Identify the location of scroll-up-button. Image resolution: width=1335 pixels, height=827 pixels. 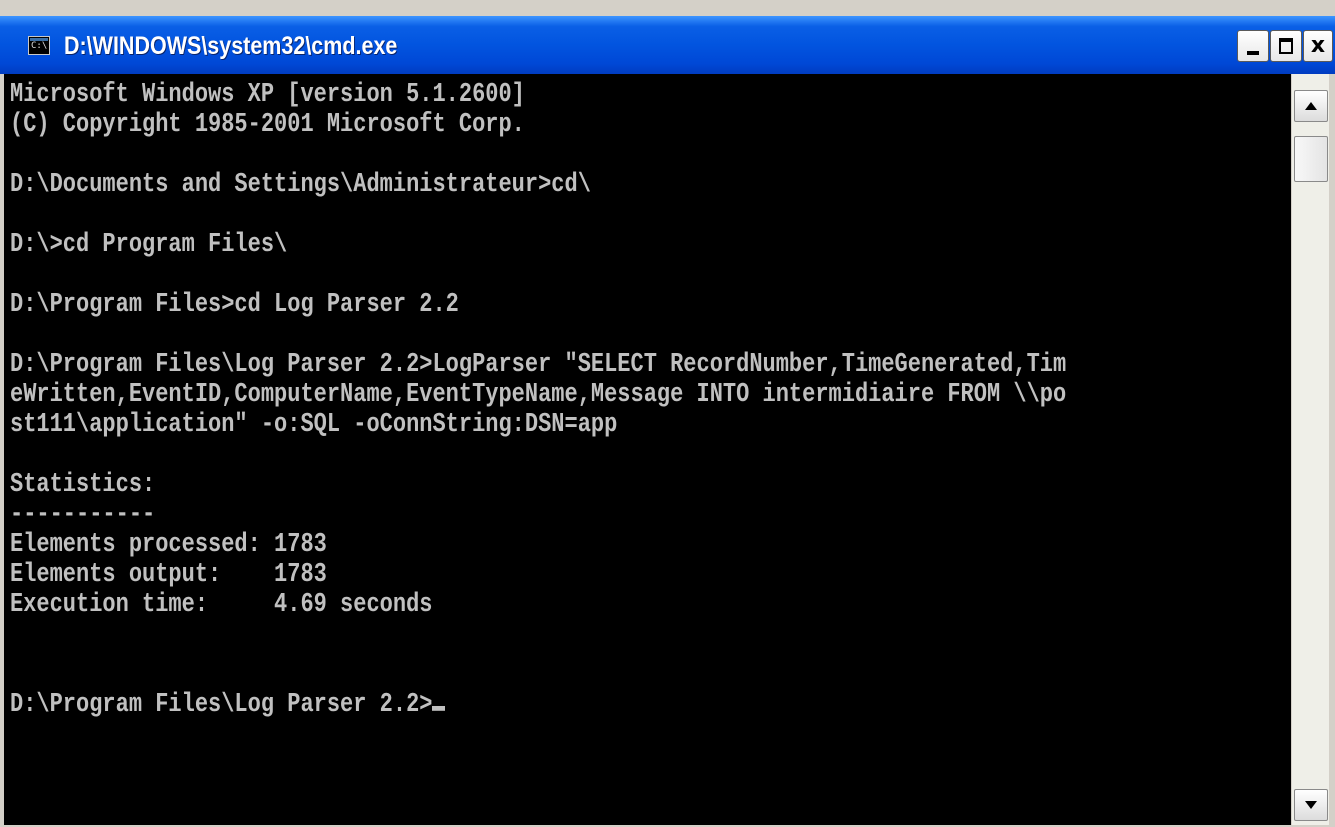
(1311, 106).